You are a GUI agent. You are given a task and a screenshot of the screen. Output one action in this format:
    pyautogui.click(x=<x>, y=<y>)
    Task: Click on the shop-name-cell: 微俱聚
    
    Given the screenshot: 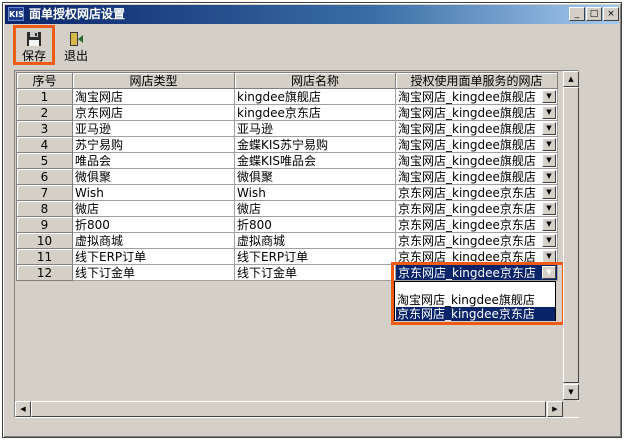 What is the action you would take?
    pyautogui.click(x=315, y=176)
    